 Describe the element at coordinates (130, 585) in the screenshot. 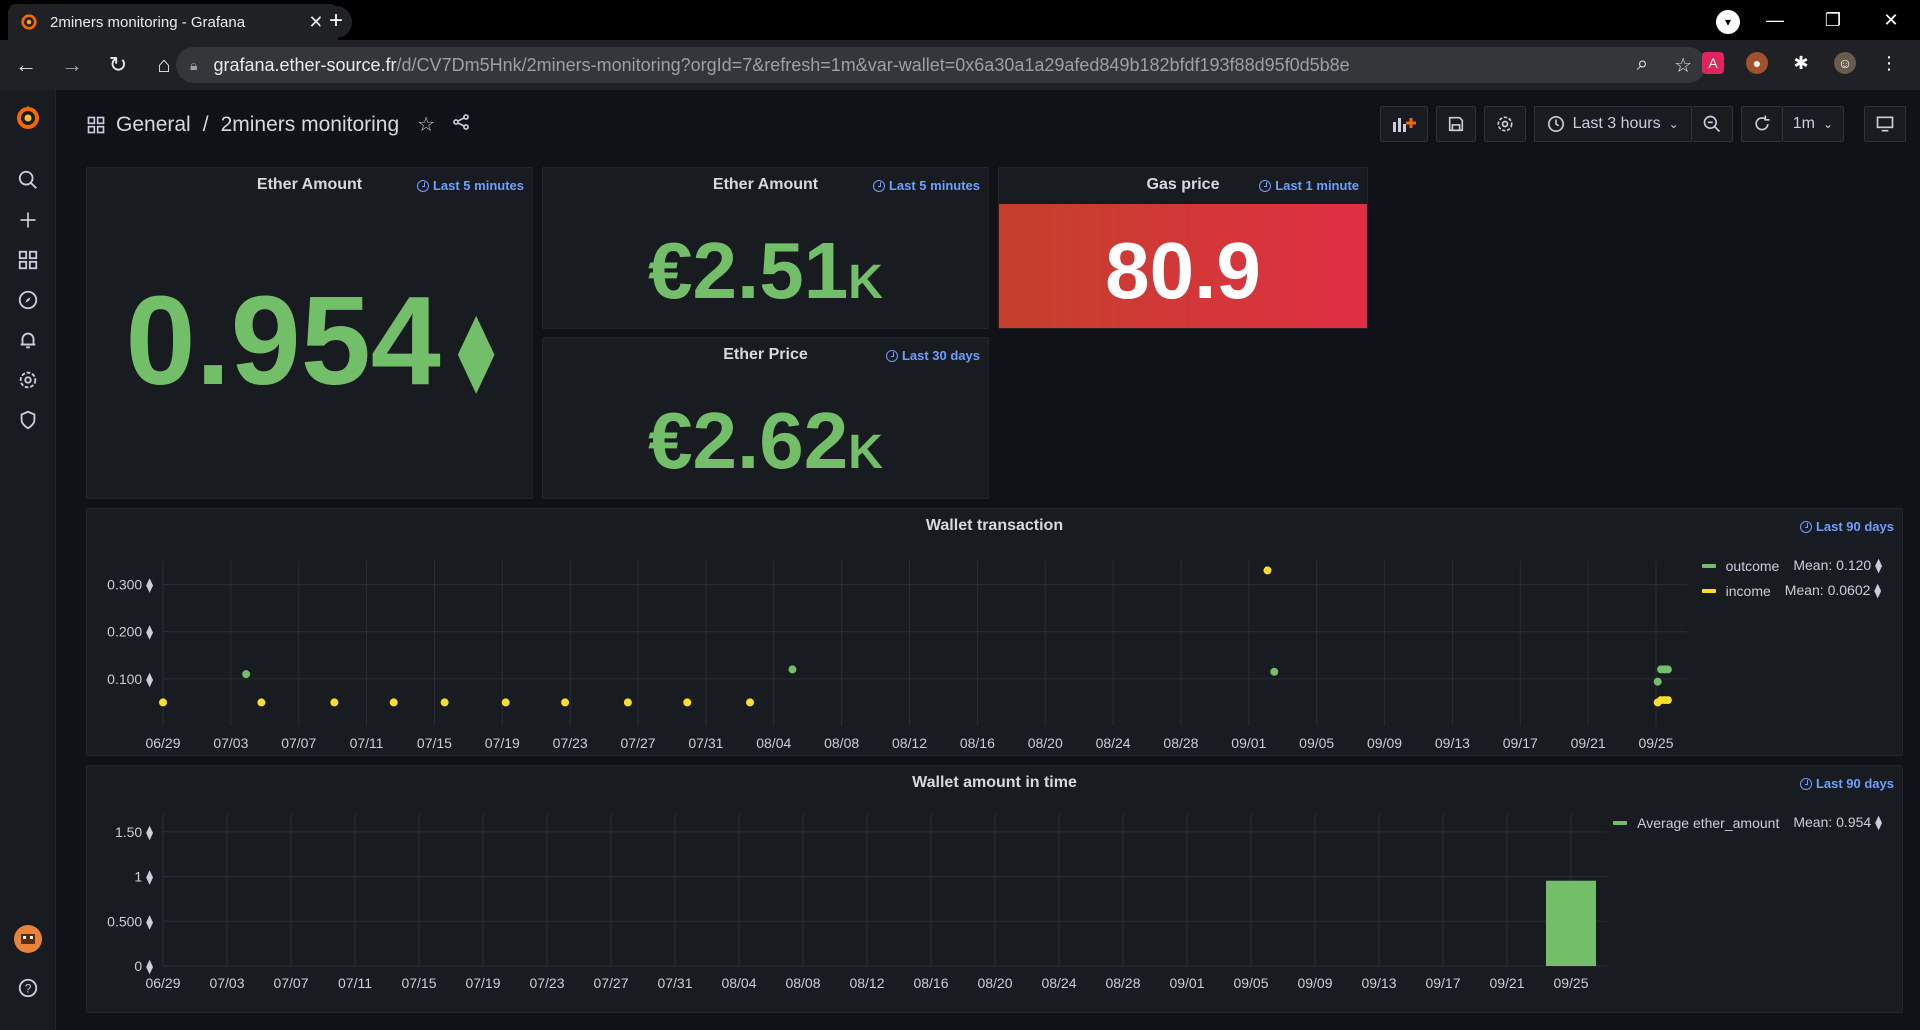

I see `y-tick-label: 0.300 ⧫` at that location.